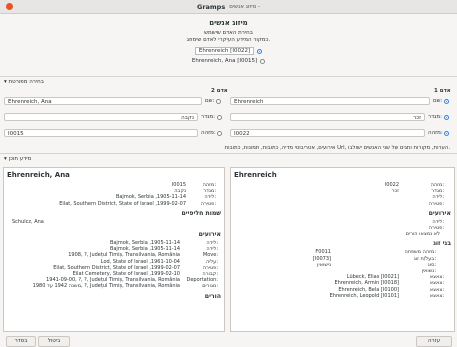 This screenshot has width=457, height=347. What do you see at coordinates (212, 296) in the screenshot?
I see `parents-heading: הורים` at bounding box center [212, 296].